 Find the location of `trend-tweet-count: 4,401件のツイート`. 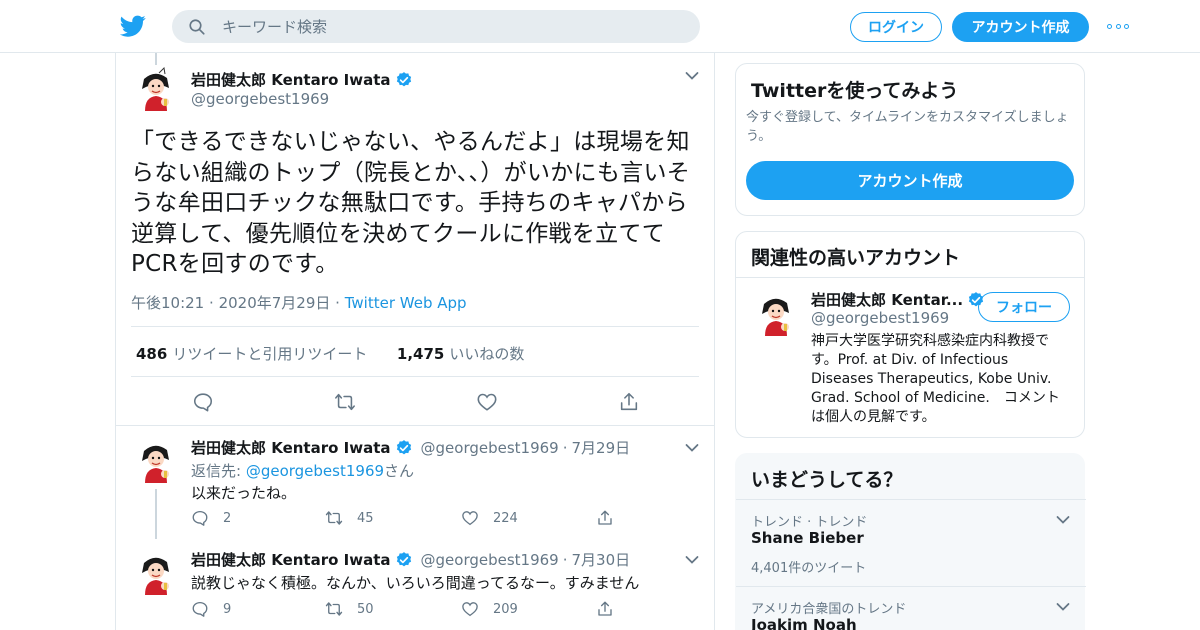

trend-tweet-count: 4,401件のツイート is located at coordinates (809, 568).